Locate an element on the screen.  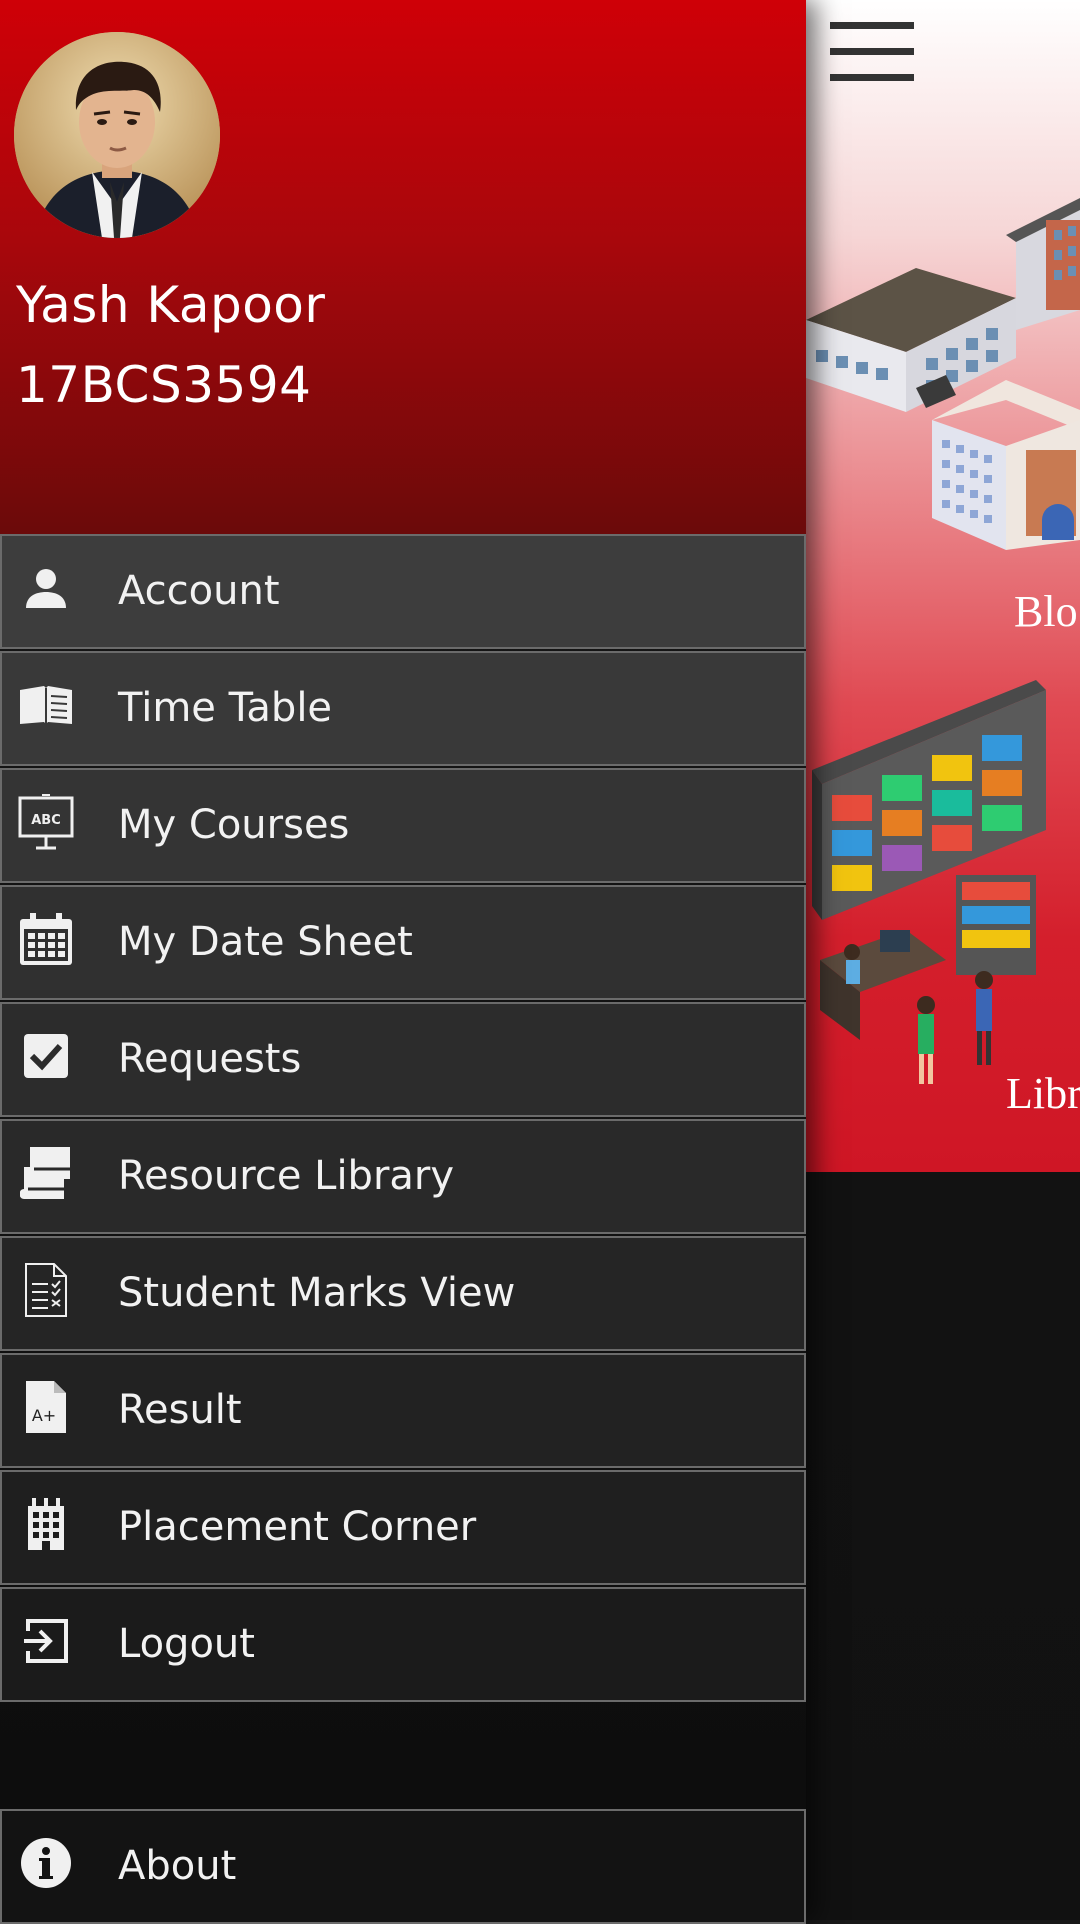
logout-icon is located at coordinates (46, 1641).